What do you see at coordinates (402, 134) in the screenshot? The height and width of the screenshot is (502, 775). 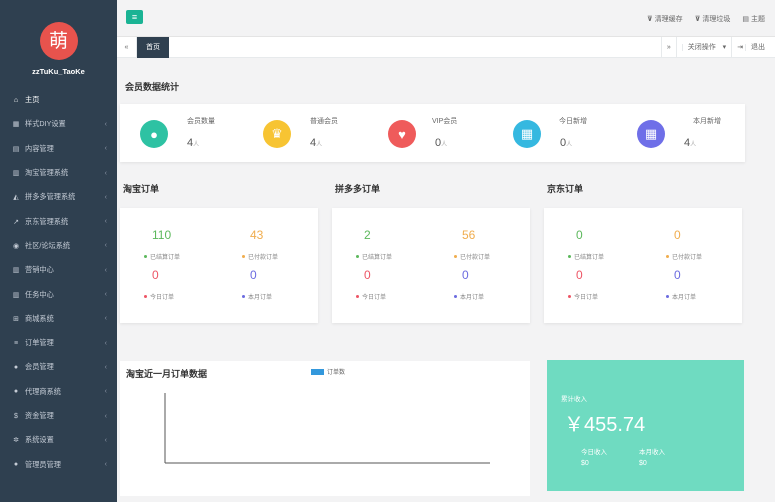 I see `heart-icon: ♥` at bounding box center [402, 134].